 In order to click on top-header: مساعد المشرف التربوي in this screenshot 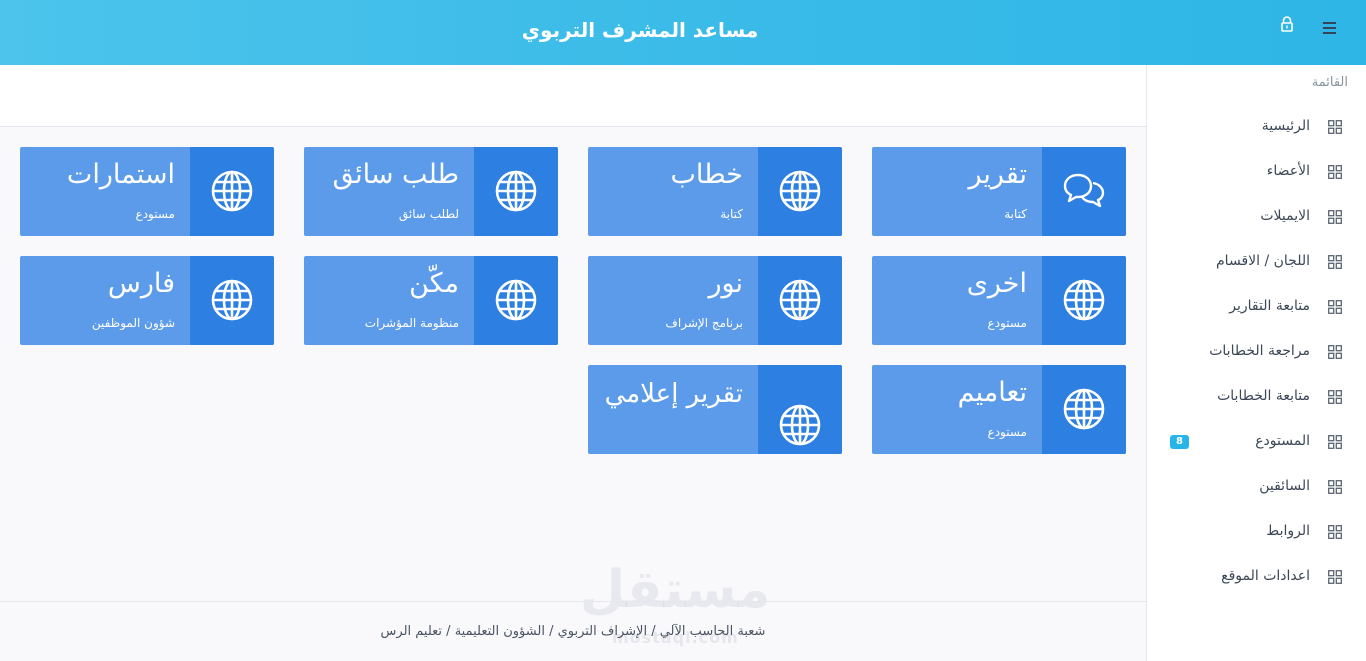, I will do `click(683, 32)`.